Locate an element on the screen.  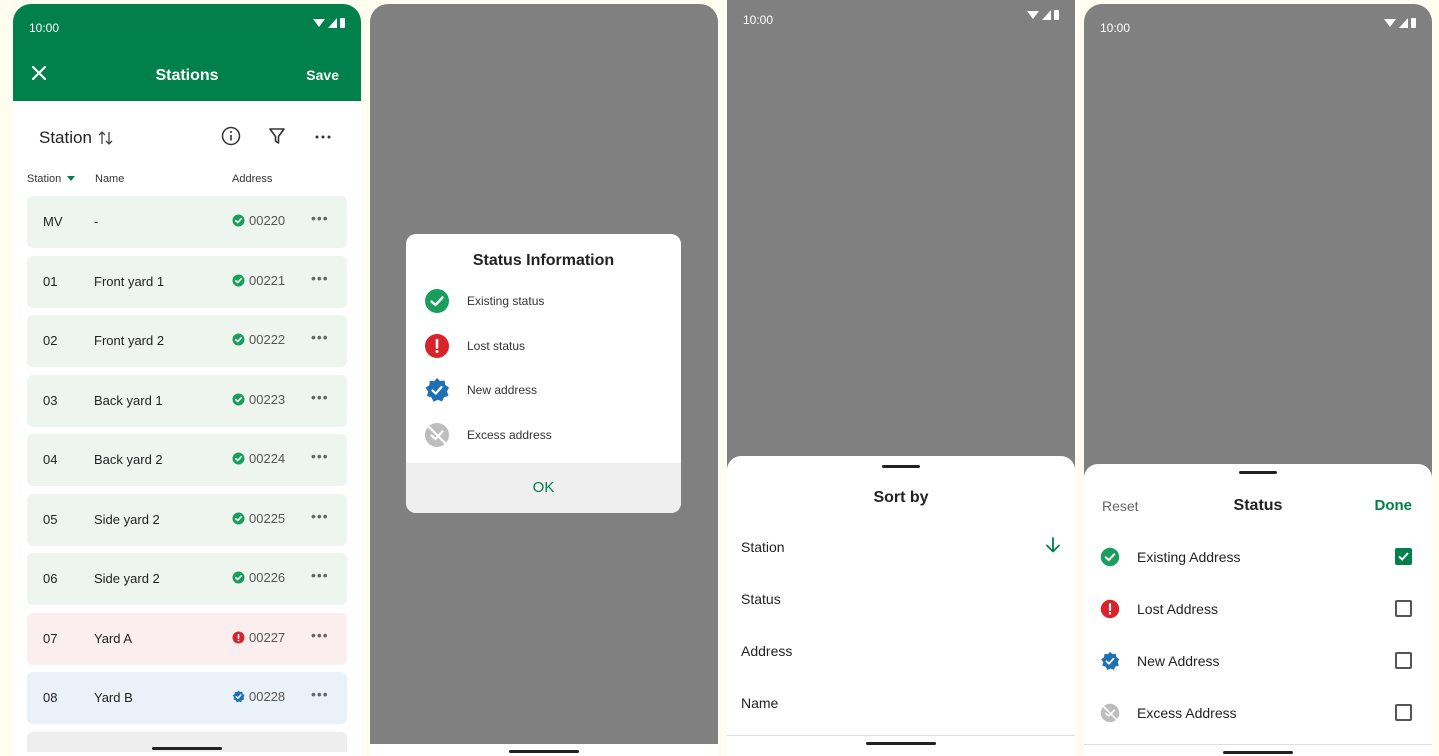
sort-label: Station is located at coordinates (65, 137).